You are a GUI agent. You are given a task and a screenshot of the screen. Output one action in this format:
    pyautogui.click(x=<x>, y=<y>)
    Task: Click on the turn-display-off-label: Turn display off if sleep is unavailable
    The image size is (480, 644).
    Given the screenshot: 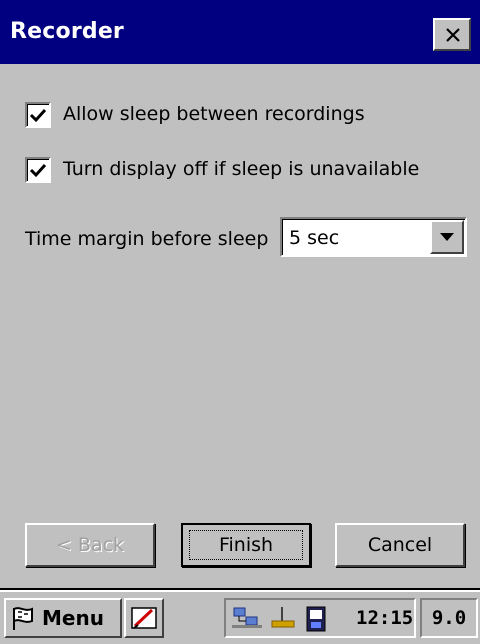 What is the action you would take?
    pyautogui.click(x=241, y=169)
    